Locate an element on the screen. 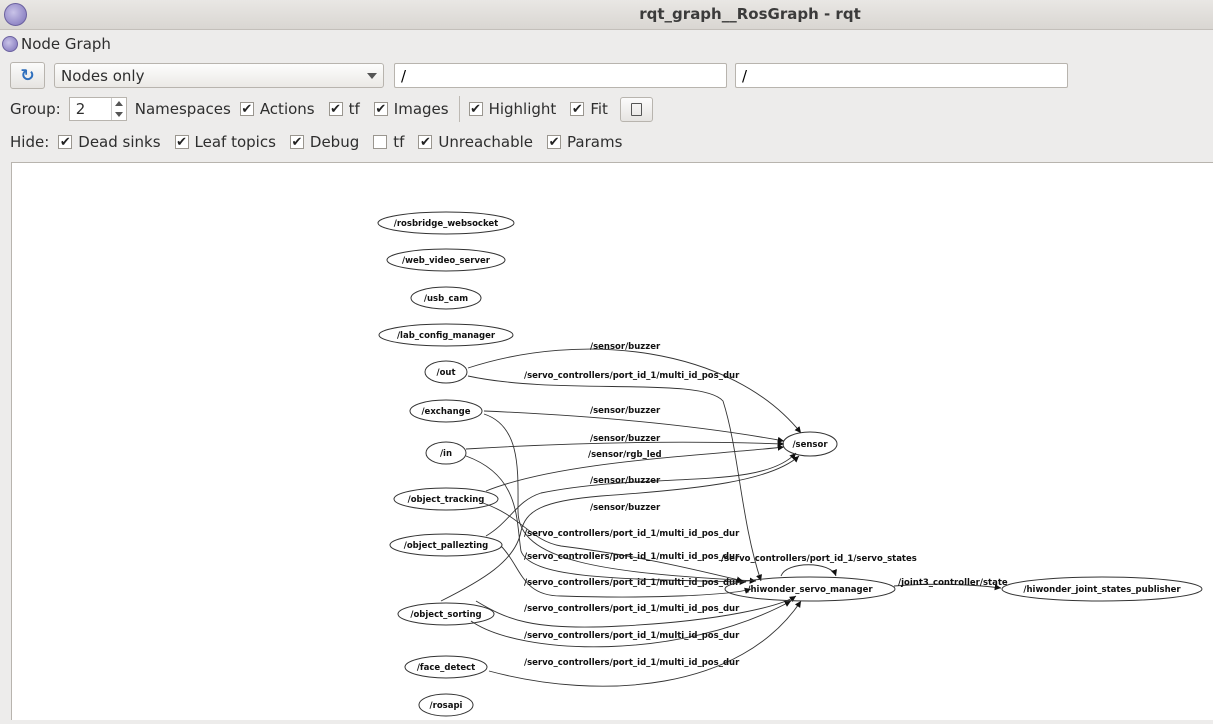 This screenshot has height=724, width=1213. fit-checkbox: ✔ is located at coordinates (577, 109).